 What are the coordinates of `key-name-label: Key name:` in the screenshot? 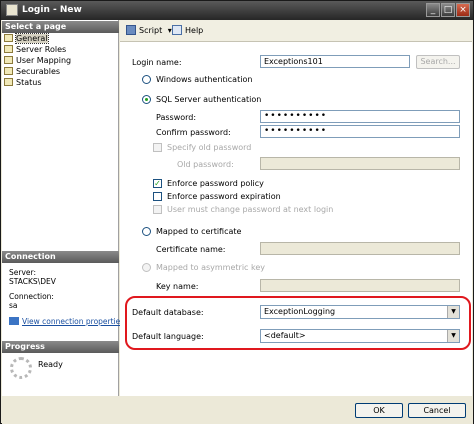 It's located at (177, 286).